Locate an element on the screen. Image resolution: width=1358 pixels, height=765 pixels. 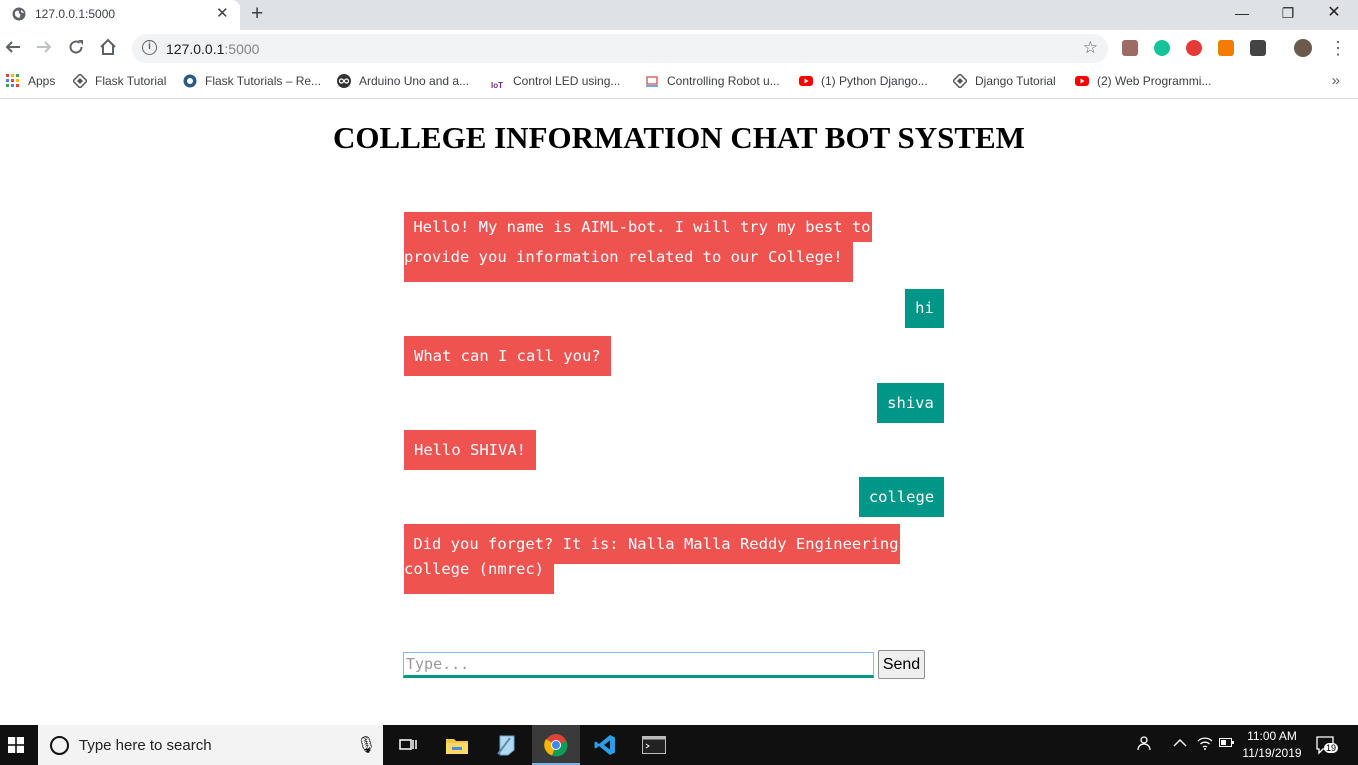
reload-icon is located at coordinates (76, 48).